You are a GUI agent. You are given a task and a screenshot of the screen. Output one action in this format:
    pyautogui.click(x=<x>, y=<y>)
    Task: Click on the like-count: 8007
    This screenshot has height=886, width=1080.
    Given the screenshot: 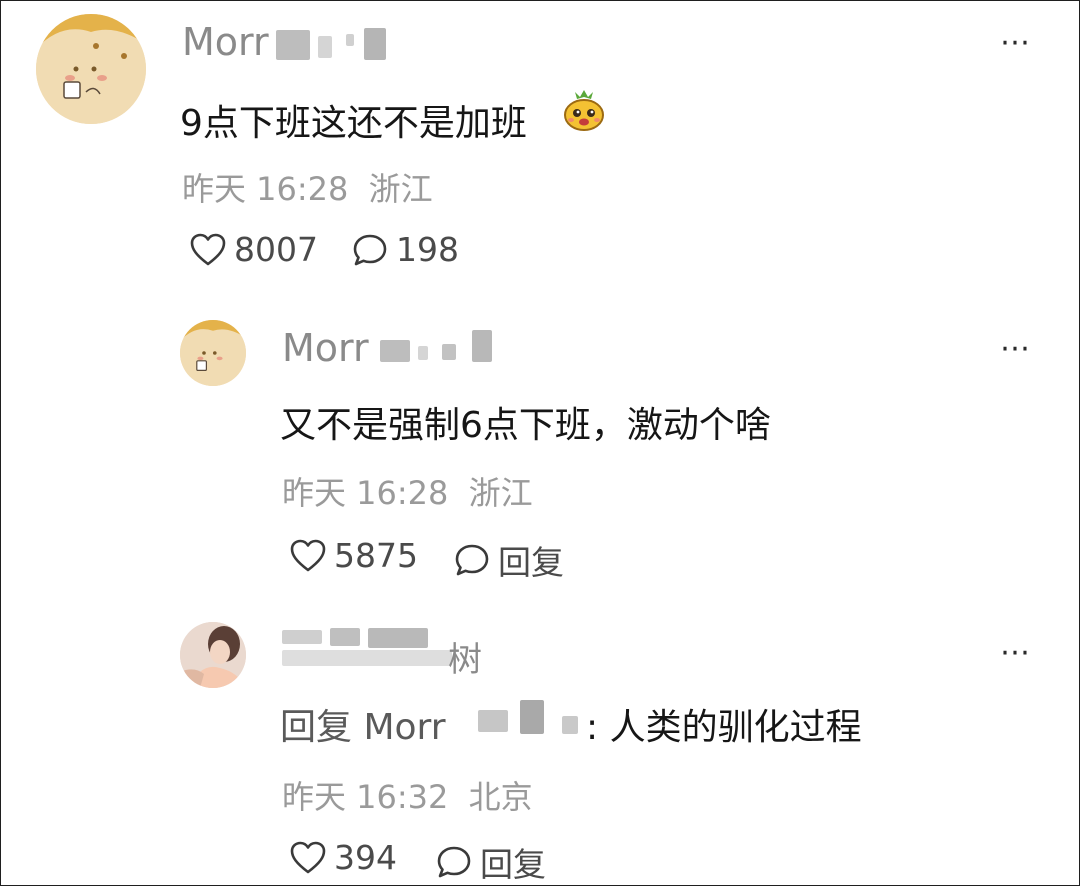 What is the action you would take?
    pyautogui.click(x=276, y=249)
    